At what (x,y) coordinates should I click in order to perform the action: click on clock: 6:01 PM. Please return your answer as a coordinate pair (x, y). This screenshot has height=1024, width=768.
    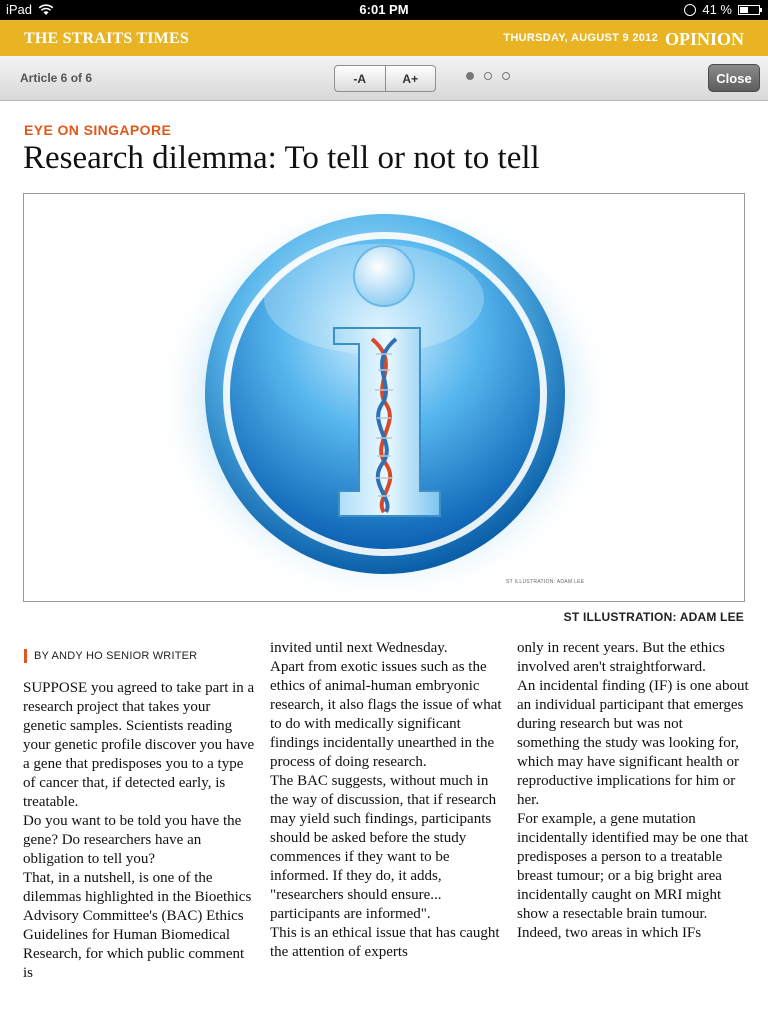
    Looking at the image, I should click on (384, 9).